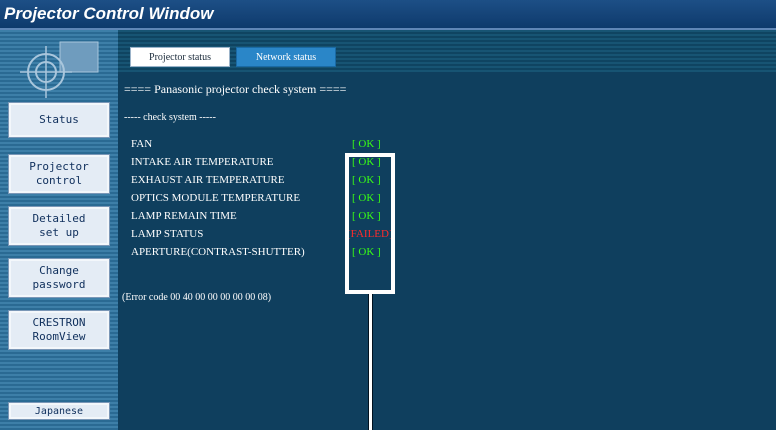 This screenshot has width=776, height=430. Describe the element at coordinates (167, 234) in the screenshot. I see `item-label: LAMP STATUS` at that location.